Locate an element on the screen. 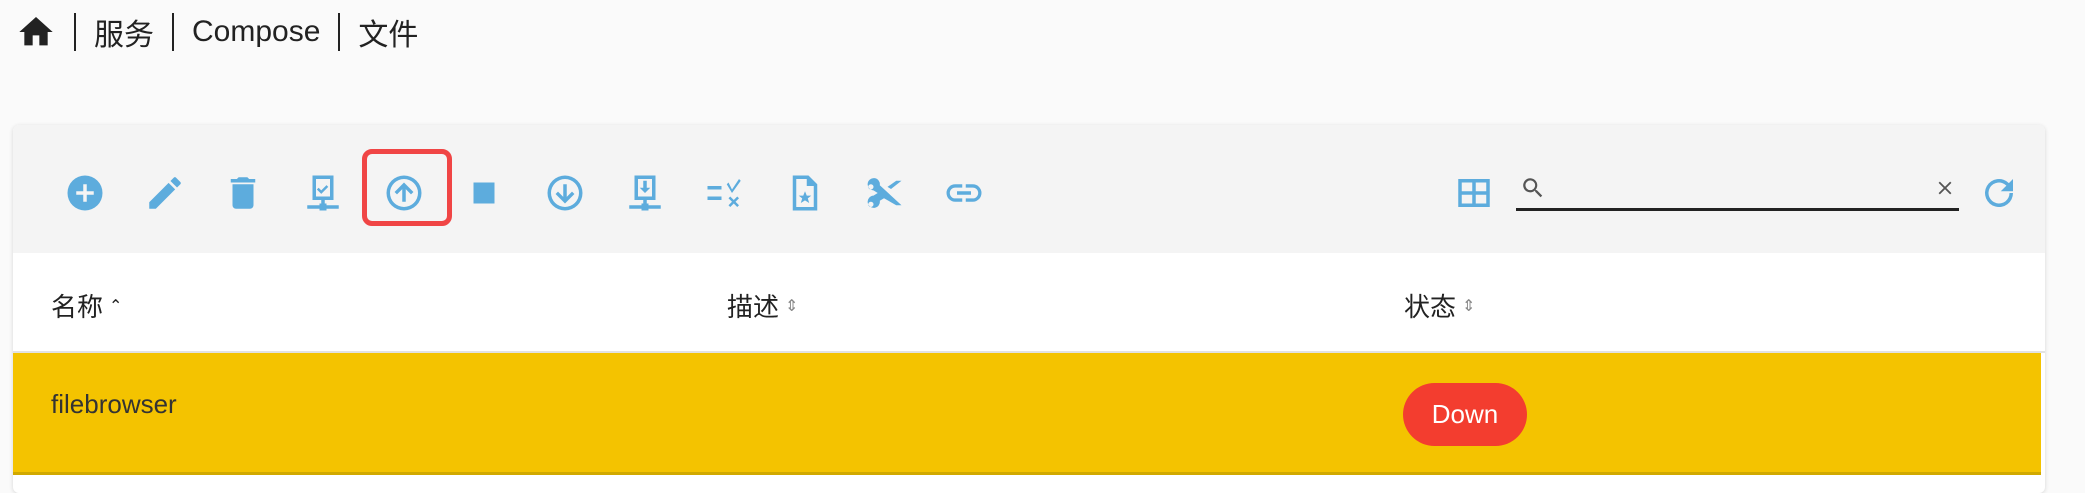 This screenshot has width=2085, height=493. home-icon is located at coordinates (36, 32).